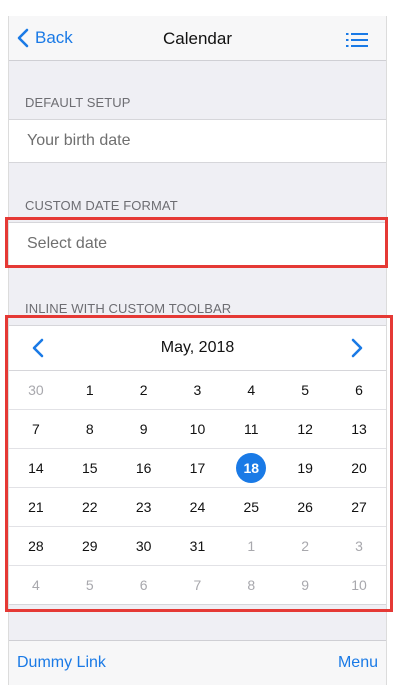  I want to click on calendar-day: 22, so click(90, 507).